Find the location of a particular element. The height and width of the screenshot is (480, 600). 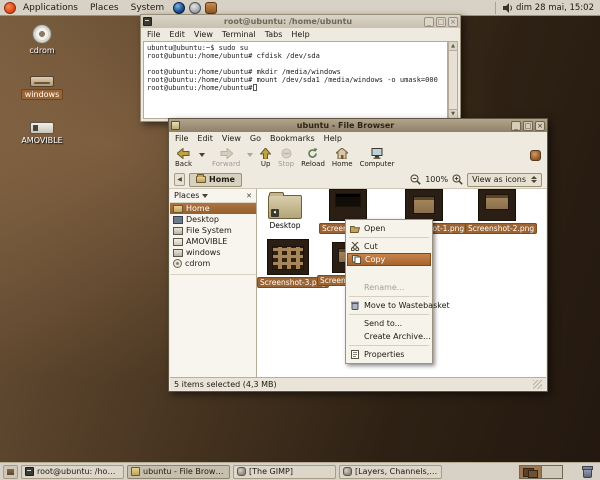

menu-item-move-to-wastebasket: Move to Wastebasket is located at coordinates (398, 305).